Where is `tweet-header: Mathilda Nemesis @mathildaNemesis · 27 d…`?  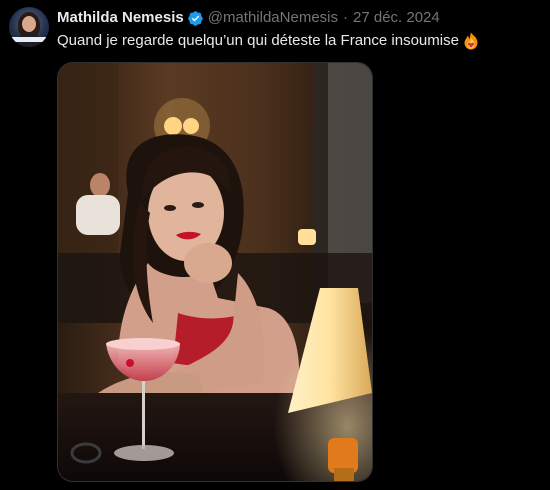 tweet-header: Mathilda Nemesis @mathildaNemesis · 27 d… is located at coordinates (248, 18).